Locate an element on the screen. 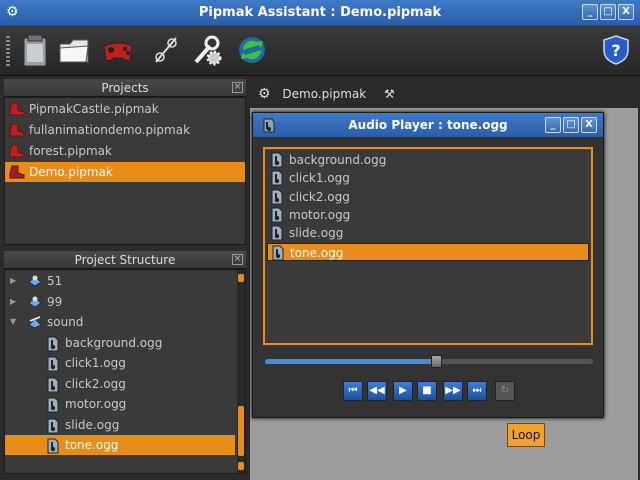 This screenshot has width=640, height=480. project-item: Demo.pipmak is located at coordinates (125, 172).